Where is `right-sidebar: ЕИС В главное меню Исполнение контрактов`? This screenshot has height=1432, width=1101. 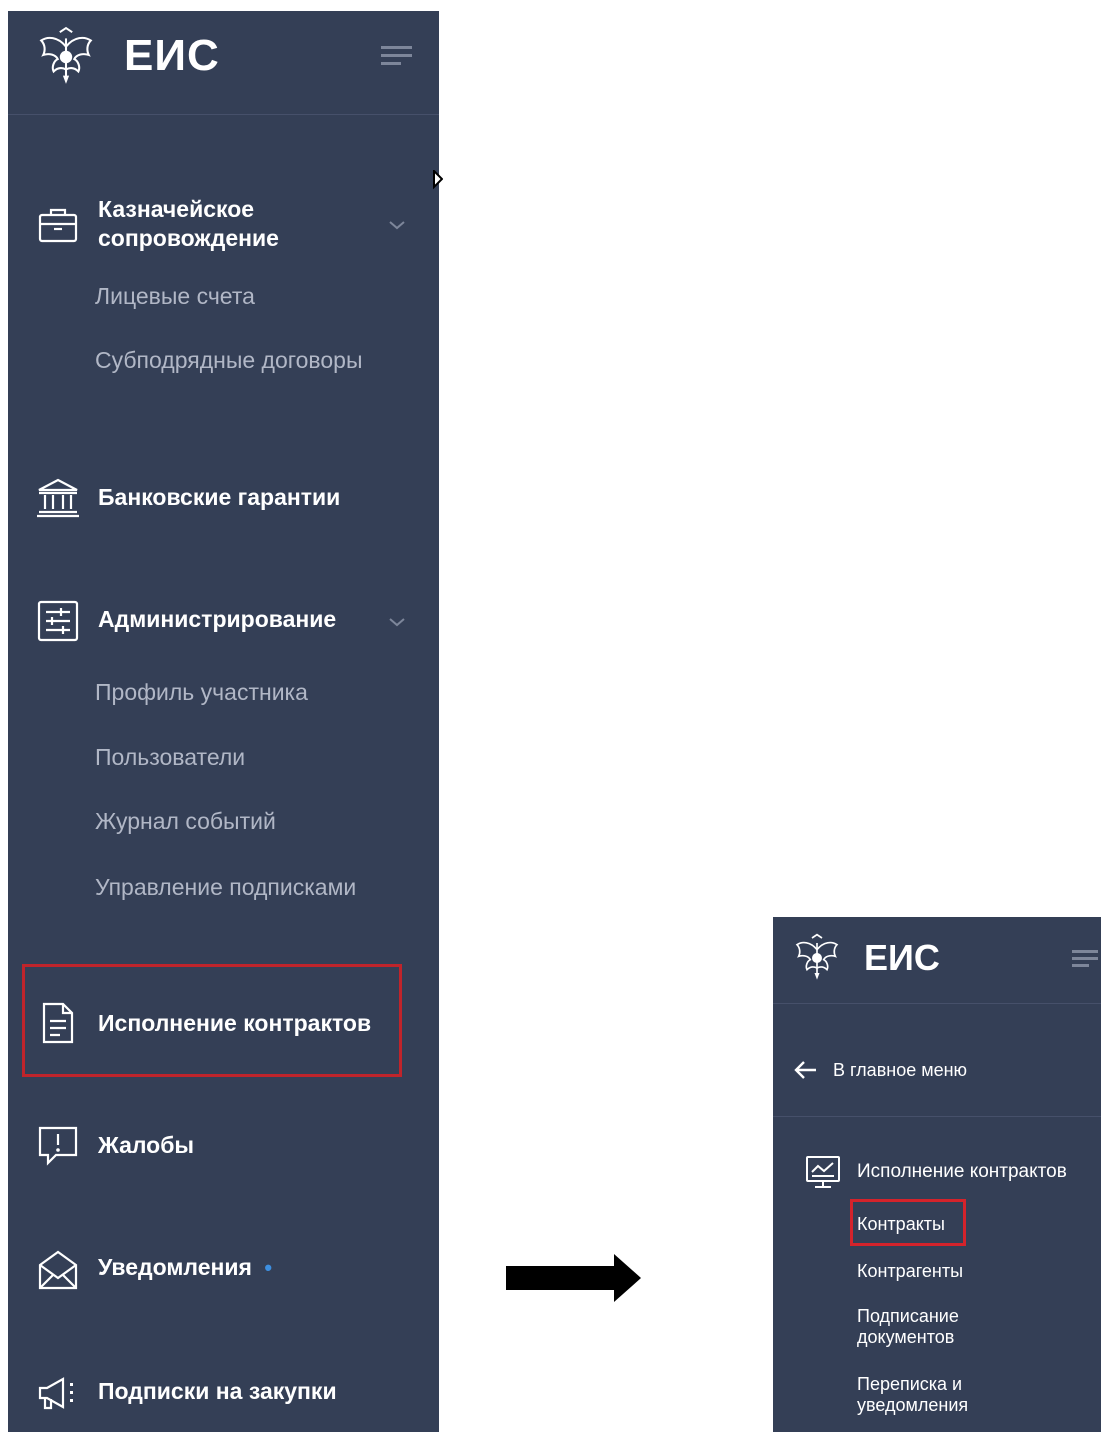
right-sidebar: ЕИС В главное меню Исполнение контрактов is located at coordinates (937, 1174).